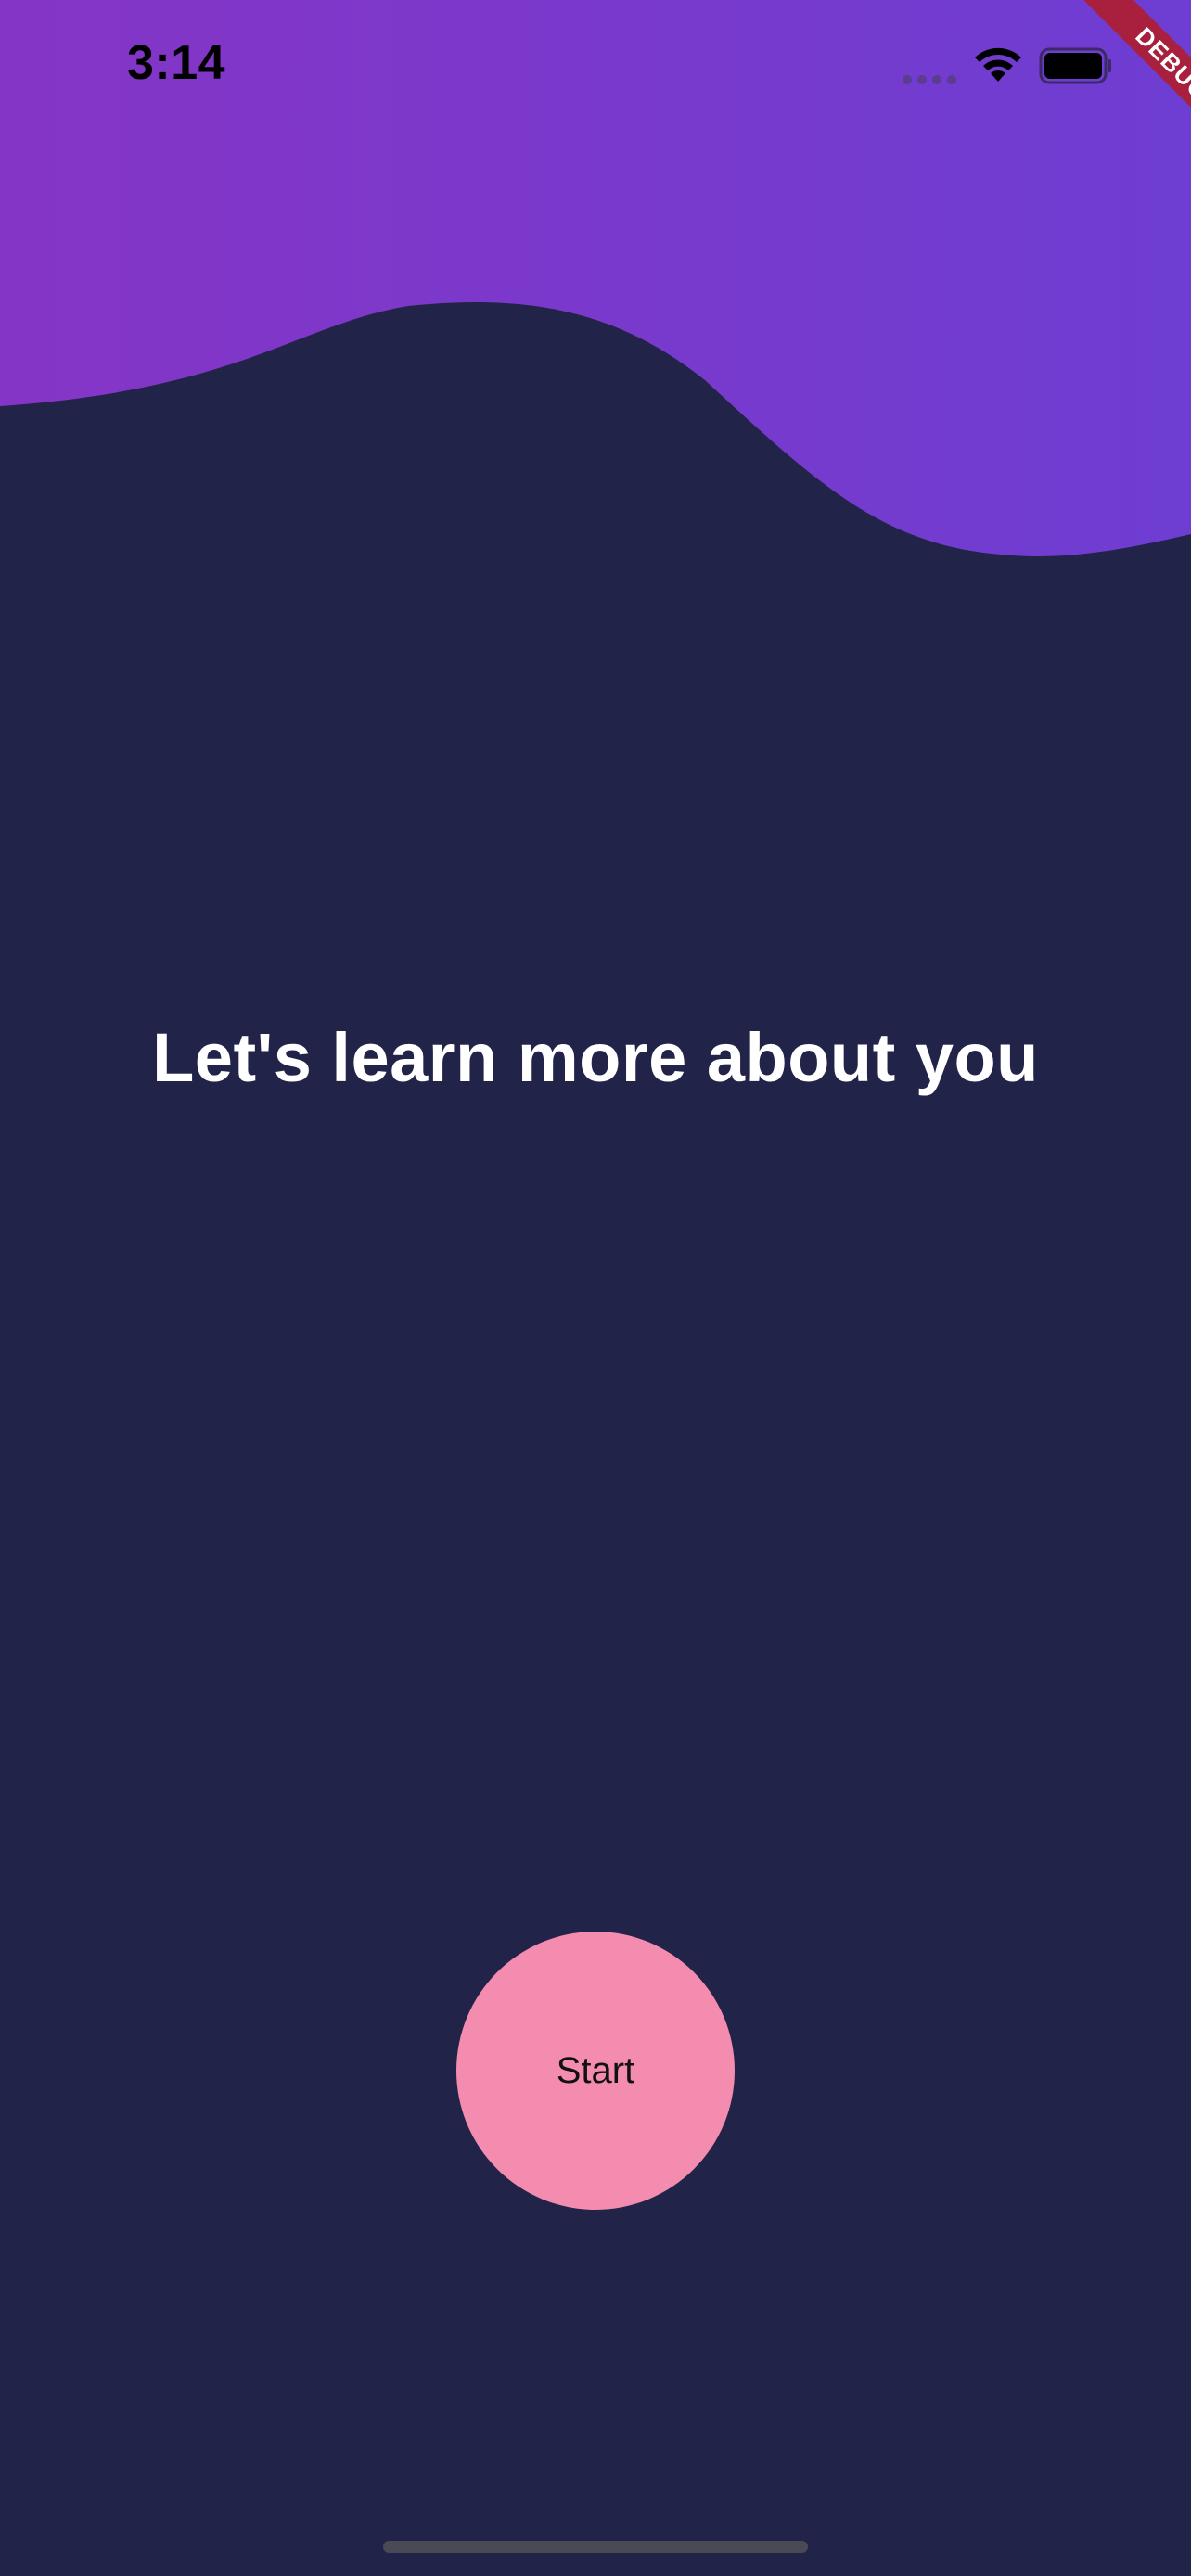 The width and height of the screenshot is (1191, 2576). I want to click on signal-dots-icon, so click(929, 79).